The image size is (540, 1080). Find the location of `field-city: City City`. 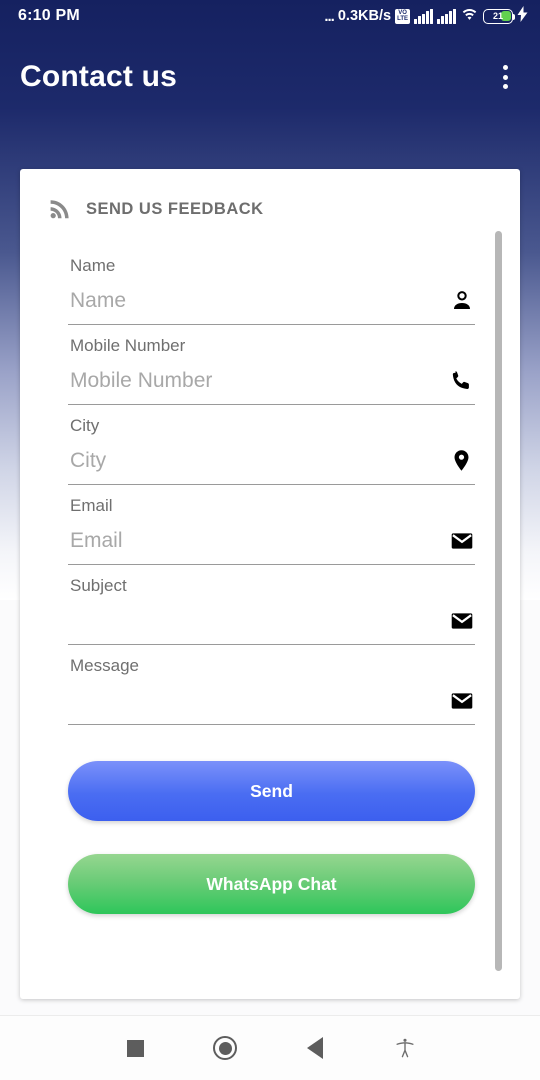

field-city: City City is located at coordinates (271, 446).